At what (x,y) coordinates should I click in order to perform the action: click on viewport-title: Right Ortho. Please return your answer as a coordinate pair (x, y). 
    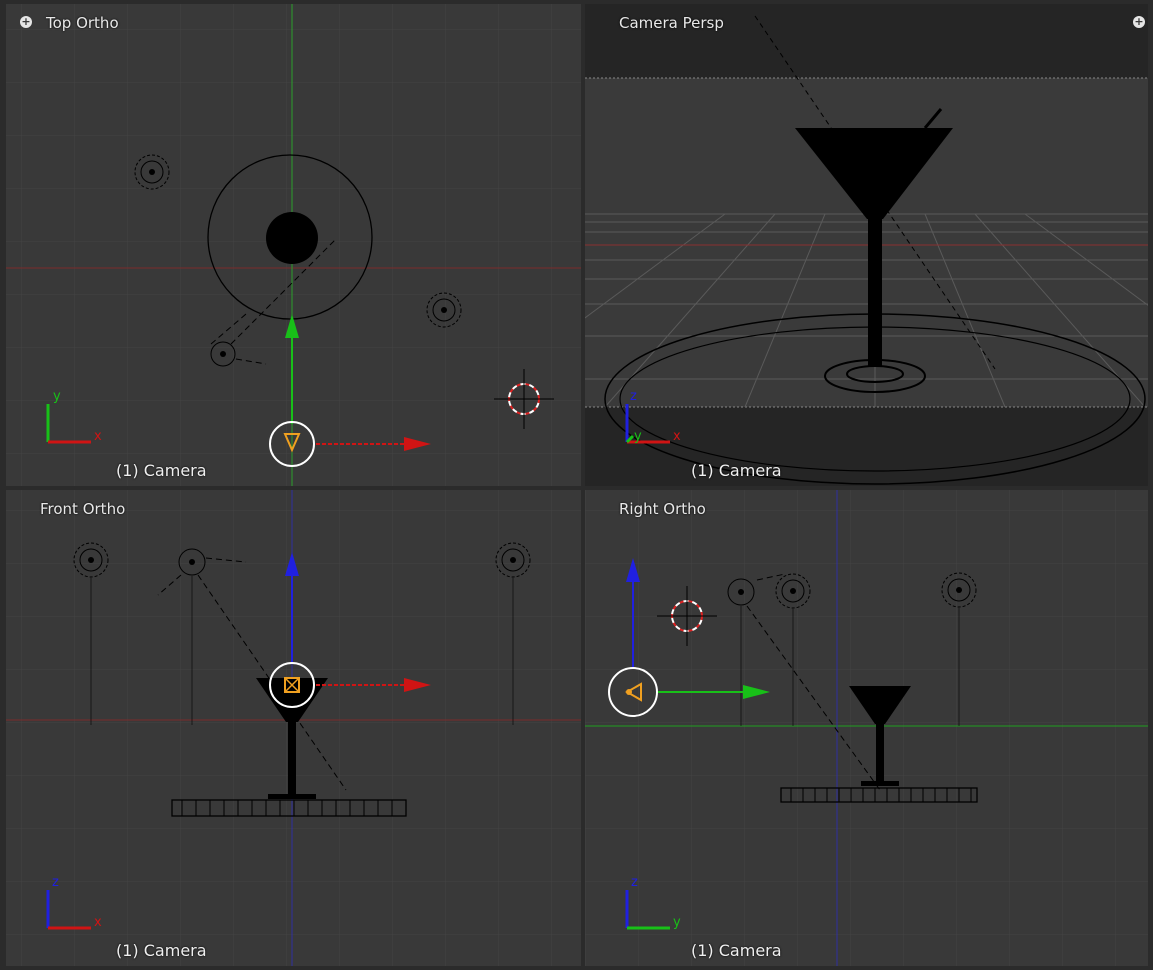
    Looking at the image, I should click on (662, 509).